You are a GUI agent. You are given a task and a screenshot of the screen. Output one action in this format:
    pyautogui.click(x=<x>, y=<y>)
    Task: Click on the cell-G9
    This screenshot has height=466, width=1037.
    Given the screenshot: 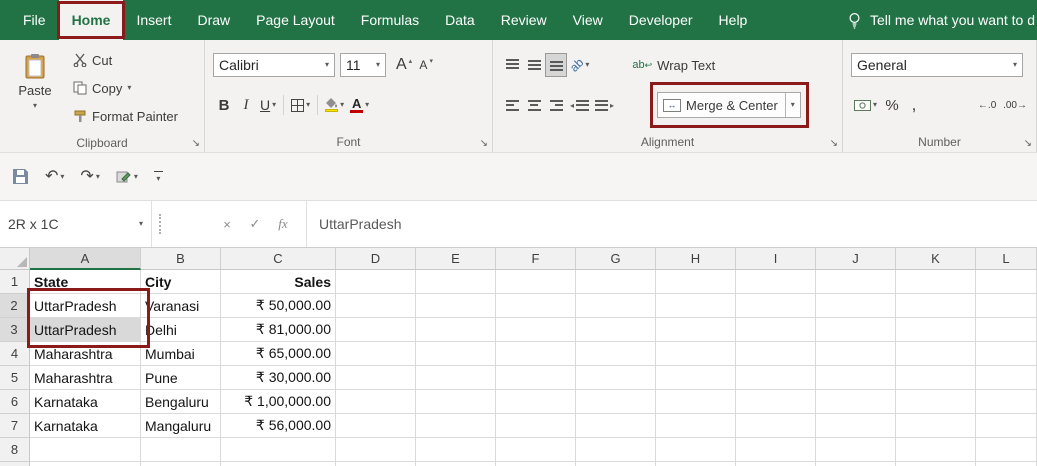 What is the action you would take?
    pyautogui.click(x=616, y=464)
    